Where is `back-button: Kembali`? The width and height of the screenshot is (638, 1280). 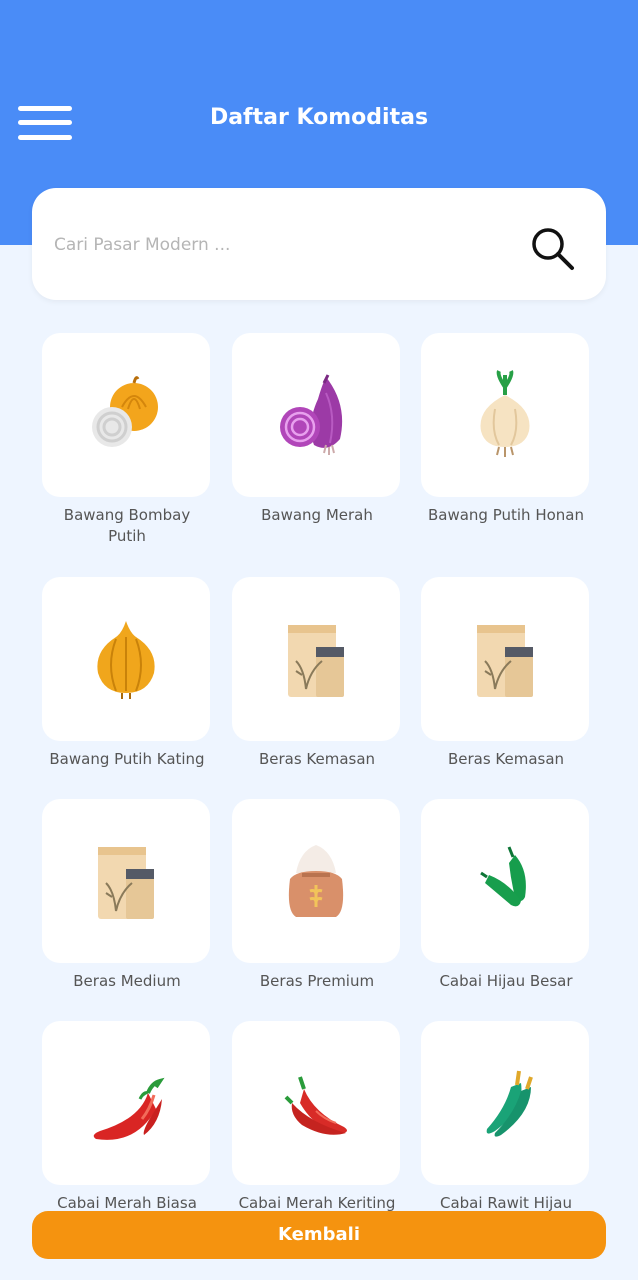
back-button: Kembali is located at coordinates (319, 1235).